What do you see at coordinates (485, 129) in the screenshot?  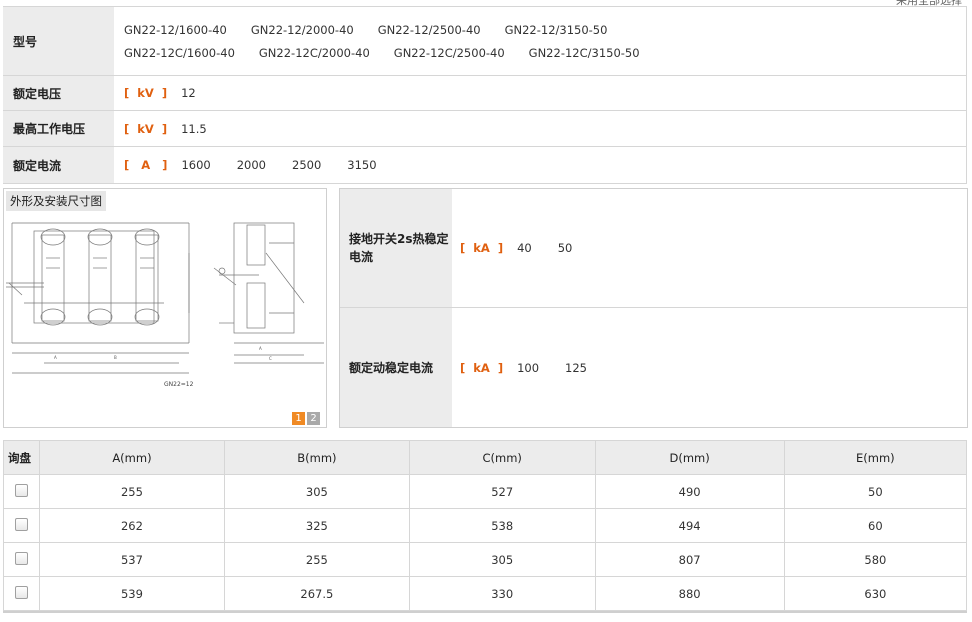 I see `spec-row-max-voltage: 最高工作电压 [ kV ] 11.5` at bounding box center [485, 129].